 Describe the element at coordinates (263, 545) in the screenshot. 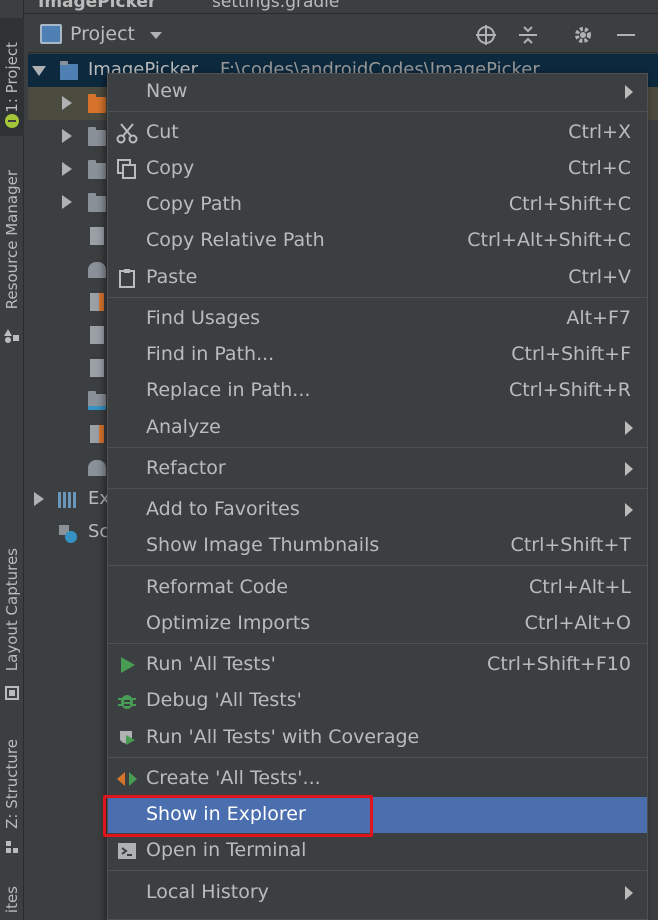

I see `menu-item-label: Show Image Thumbnails` at that location.